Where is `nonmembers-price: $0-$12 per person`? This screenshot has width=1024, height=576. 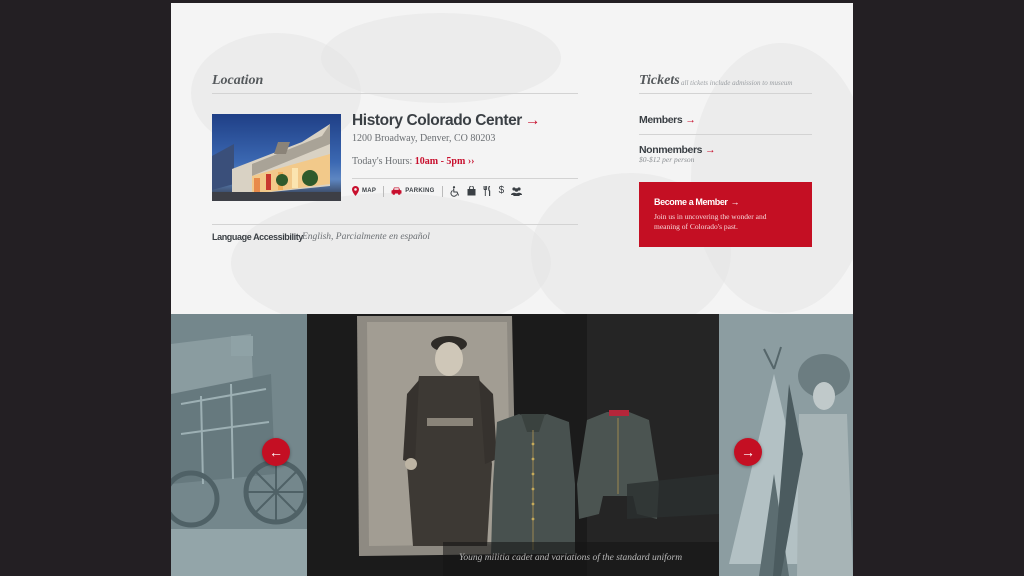
nonmembers-price: $0-$12 per person is located at coordinates (667, 159).